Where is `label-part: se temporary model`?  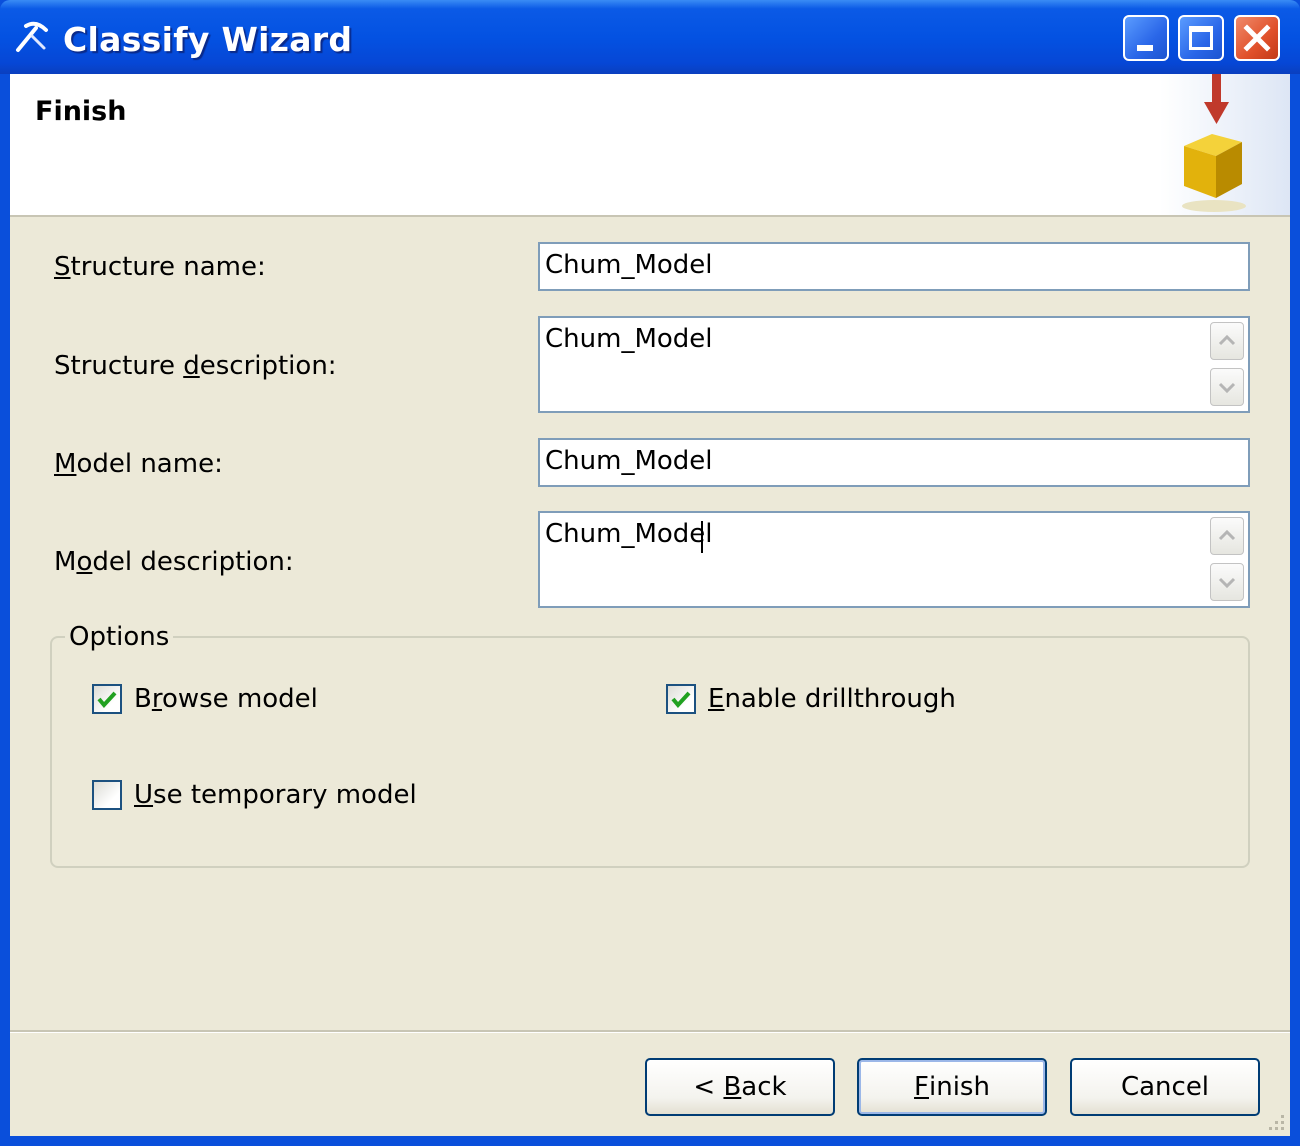
label-part: se temporary model is located at coordinates (285, 795).